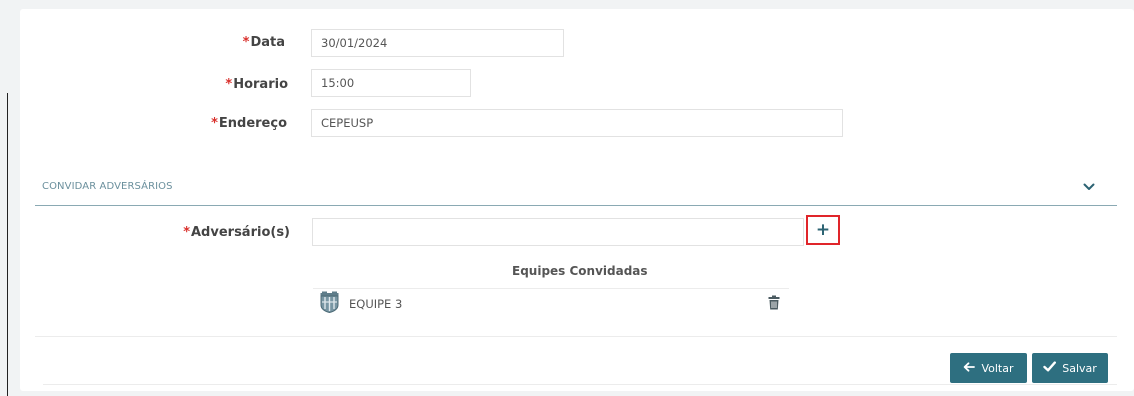 This screenshot has width=1134, height=396. I want to click on address-input: CEPEUSP, so click(577, 123).